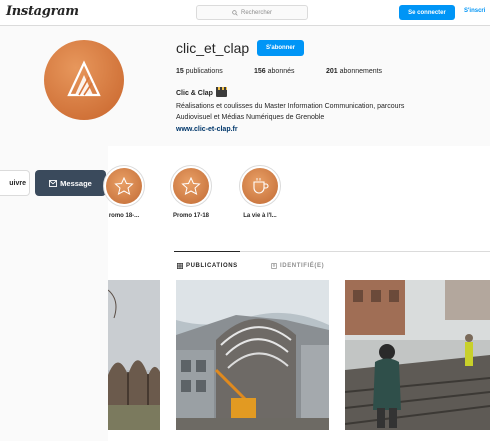  What do you see at coordinates (207, 129) in the screenshot?
I see `profile-website-link: www.clic-et-clap.fr` at bounding box center [207, 129].